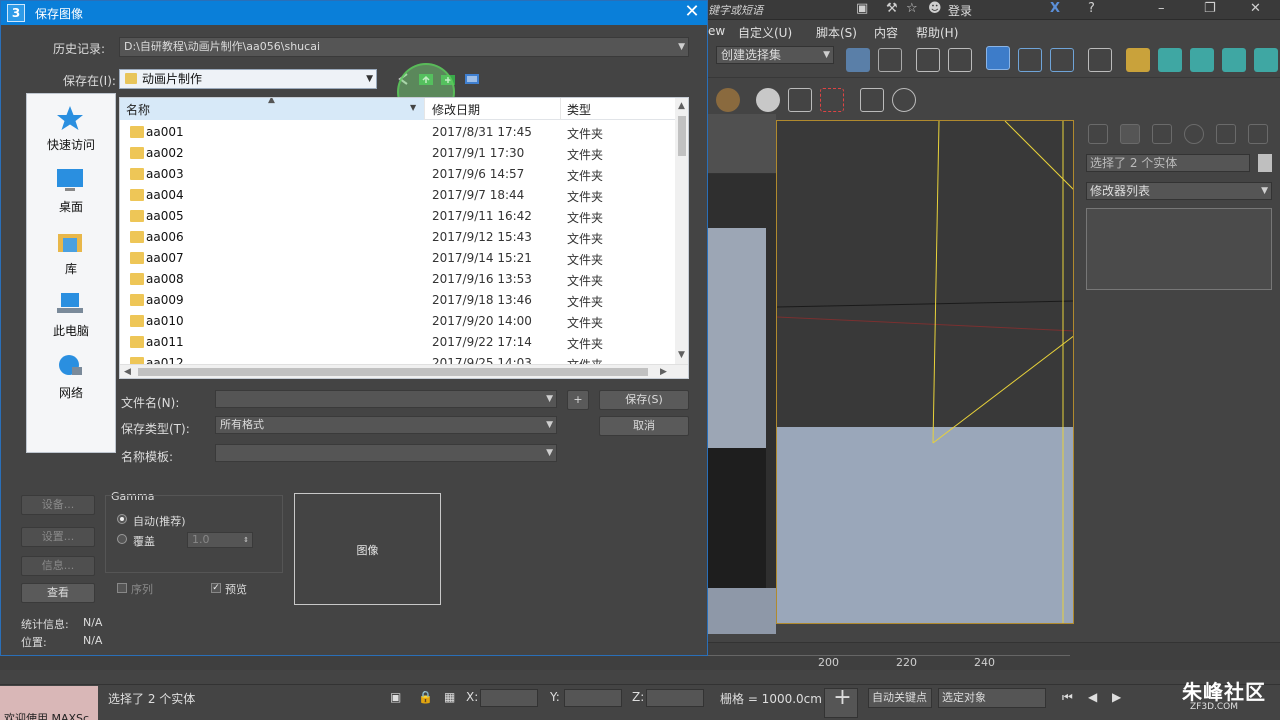 Image resolution: width=1280 pixels, height=720 pixels. What do you see at coordinates (397, 258) in the screenshot?
I see `file-row: aa007 2017/9/14 15:21 文件夹` at bounding box center [397, 258].